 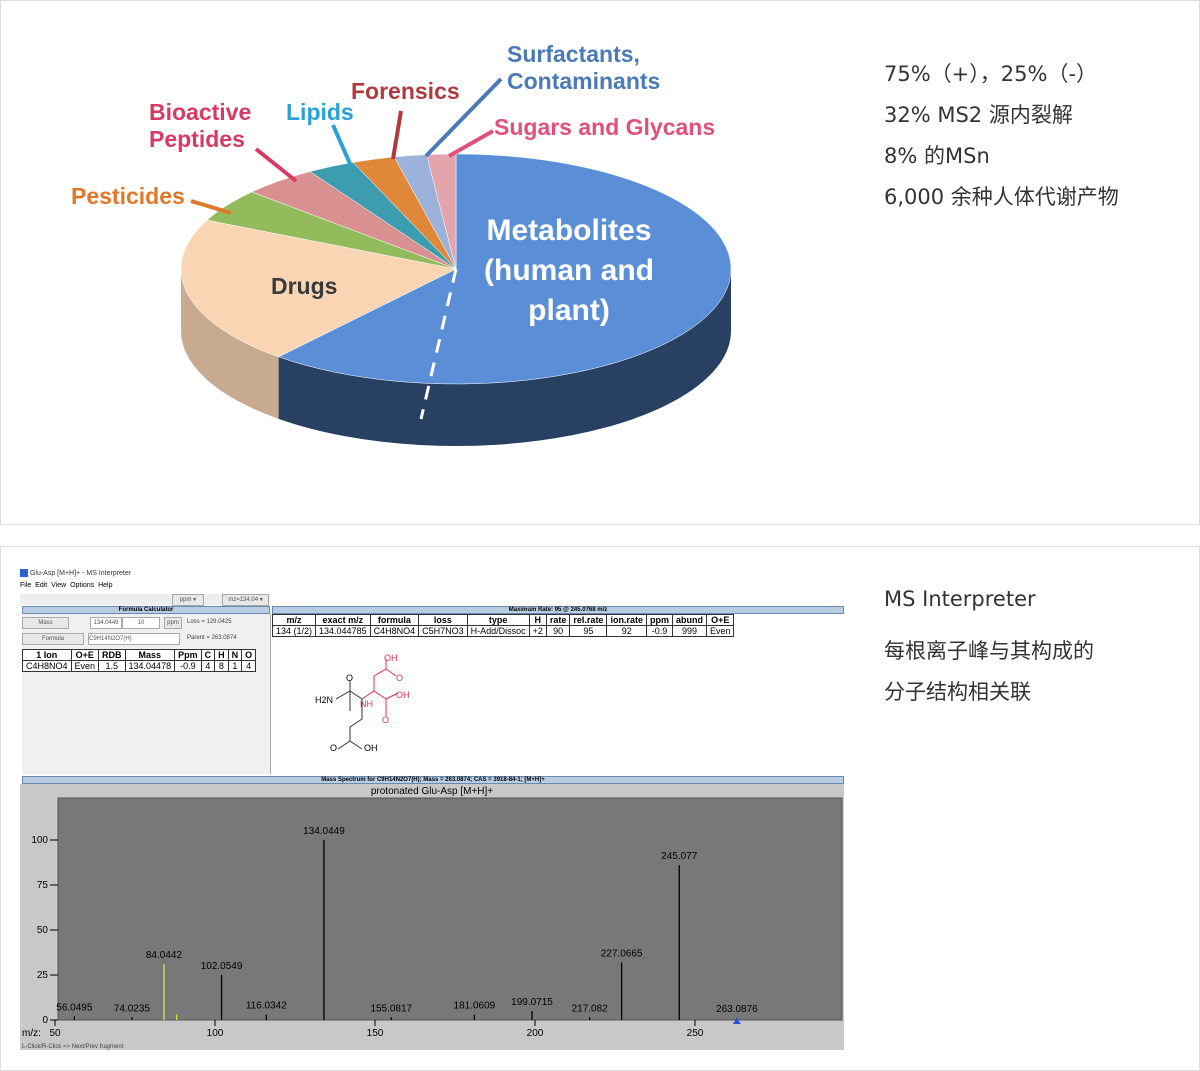 I want to click on pie-label-0: Metabolites (human and plant), so click(x=569, y=270).